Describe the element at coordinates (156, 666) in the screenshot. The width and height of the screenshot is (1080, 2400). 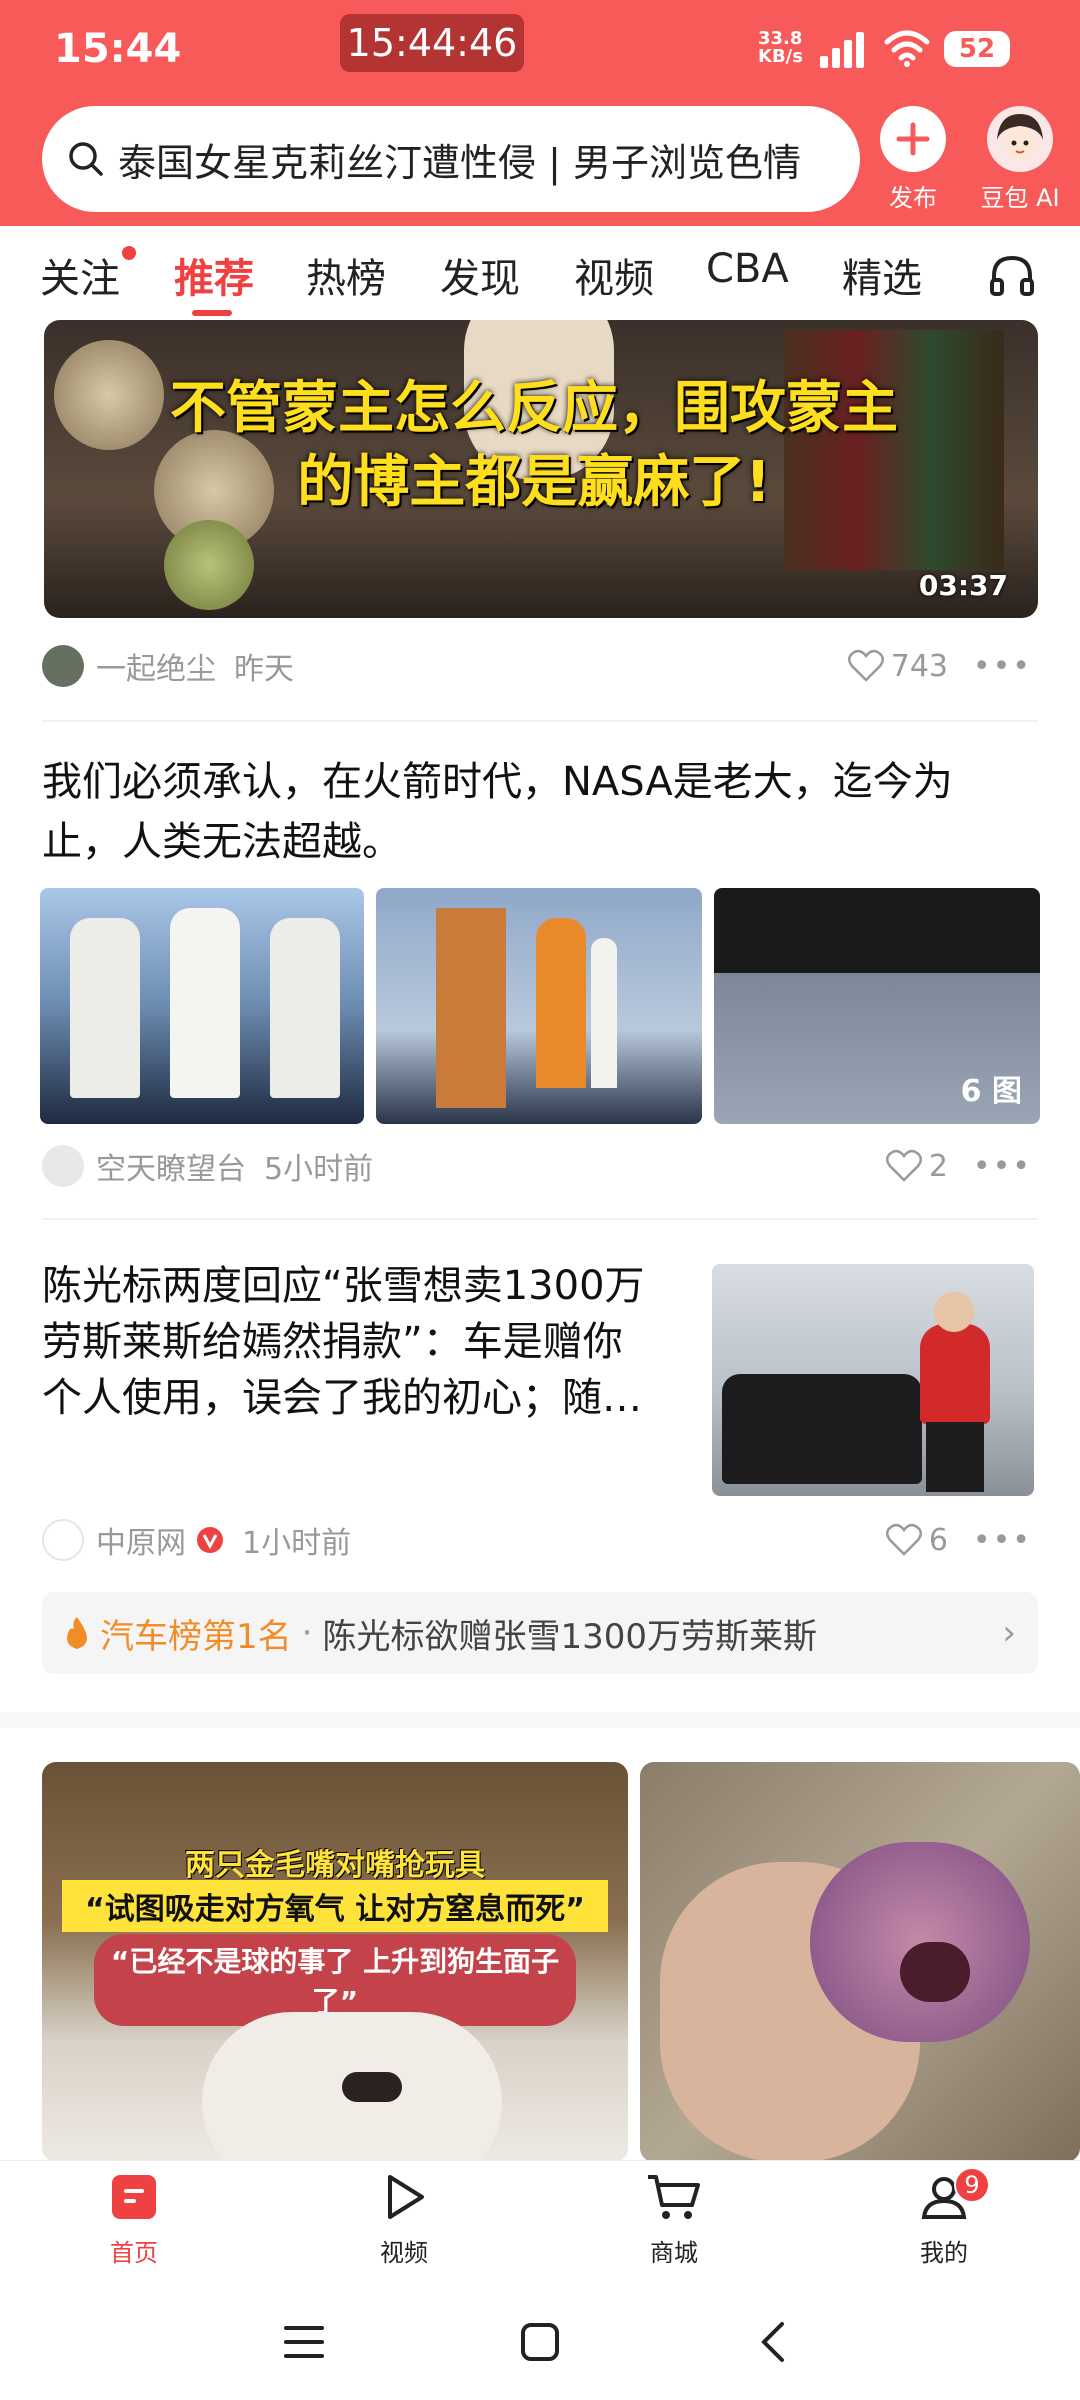
I see `author-name: 一起绝尘` at that location.